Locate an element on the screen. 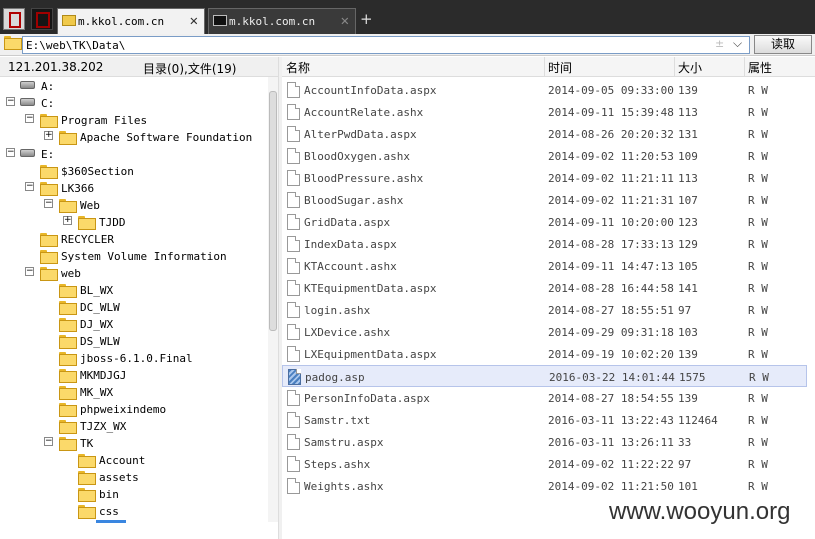 This screenshot has height=539, width=815. tree-node: − Program Files is located at coordinates (134, 120).